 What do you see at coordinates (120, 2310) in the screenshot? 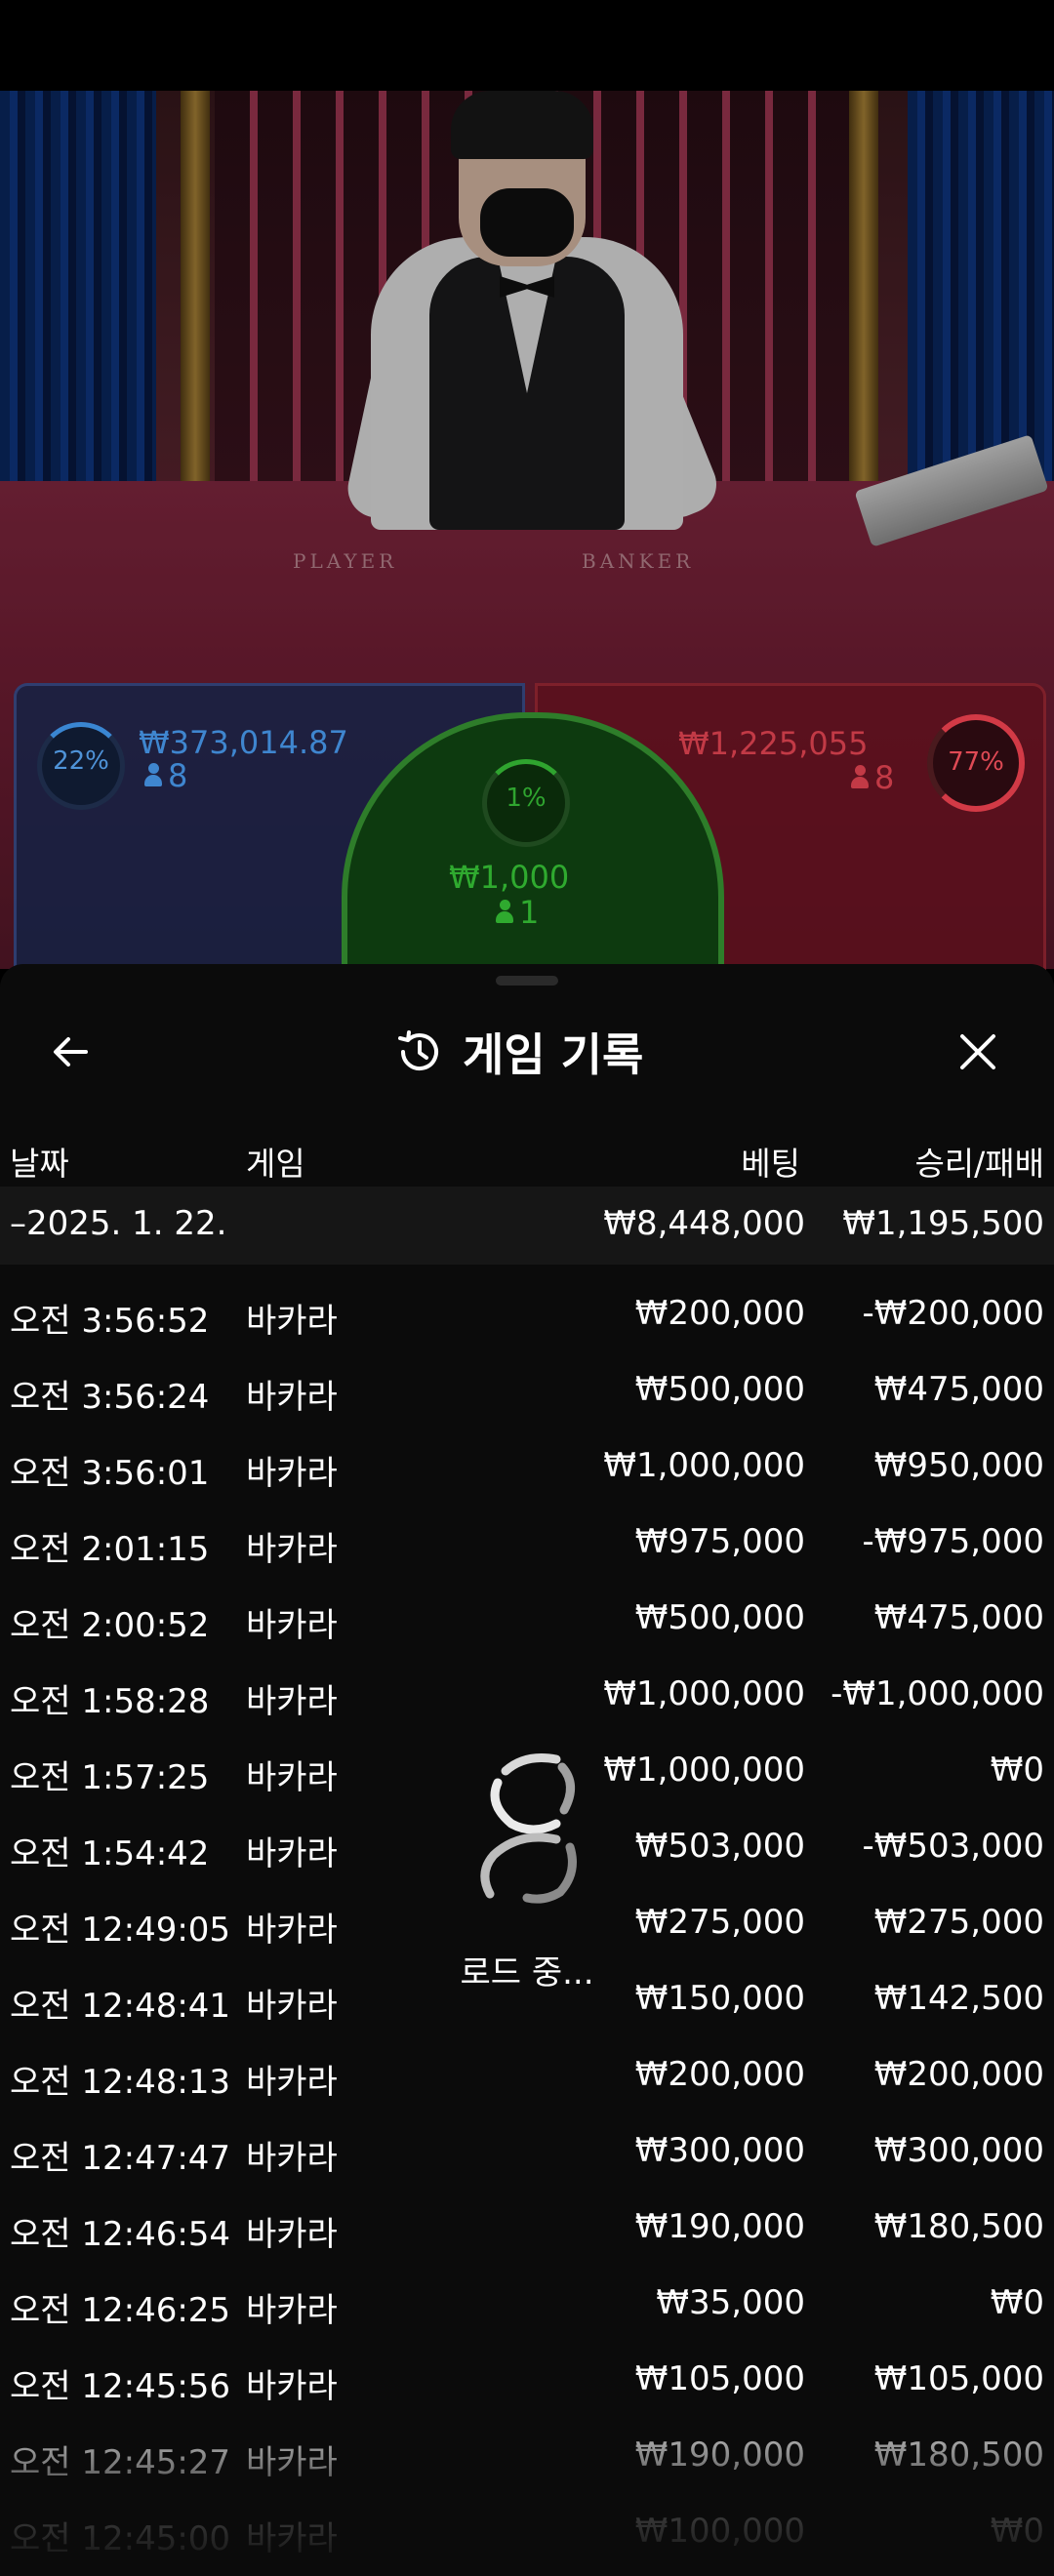
I see `row-time: 오전 12:46:25` at bounding box center [120, 2310].